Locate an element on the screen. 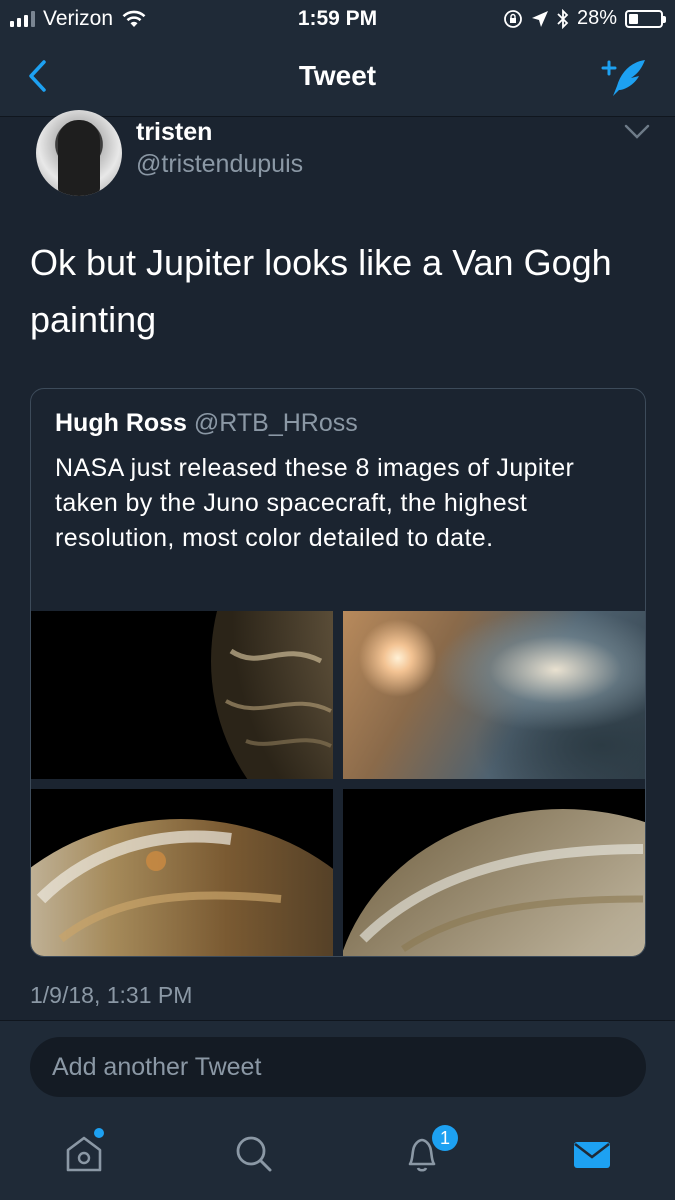 The width and height of the screenshot is (675, 1200). messages-icon is located at coordinates (592, 1154).